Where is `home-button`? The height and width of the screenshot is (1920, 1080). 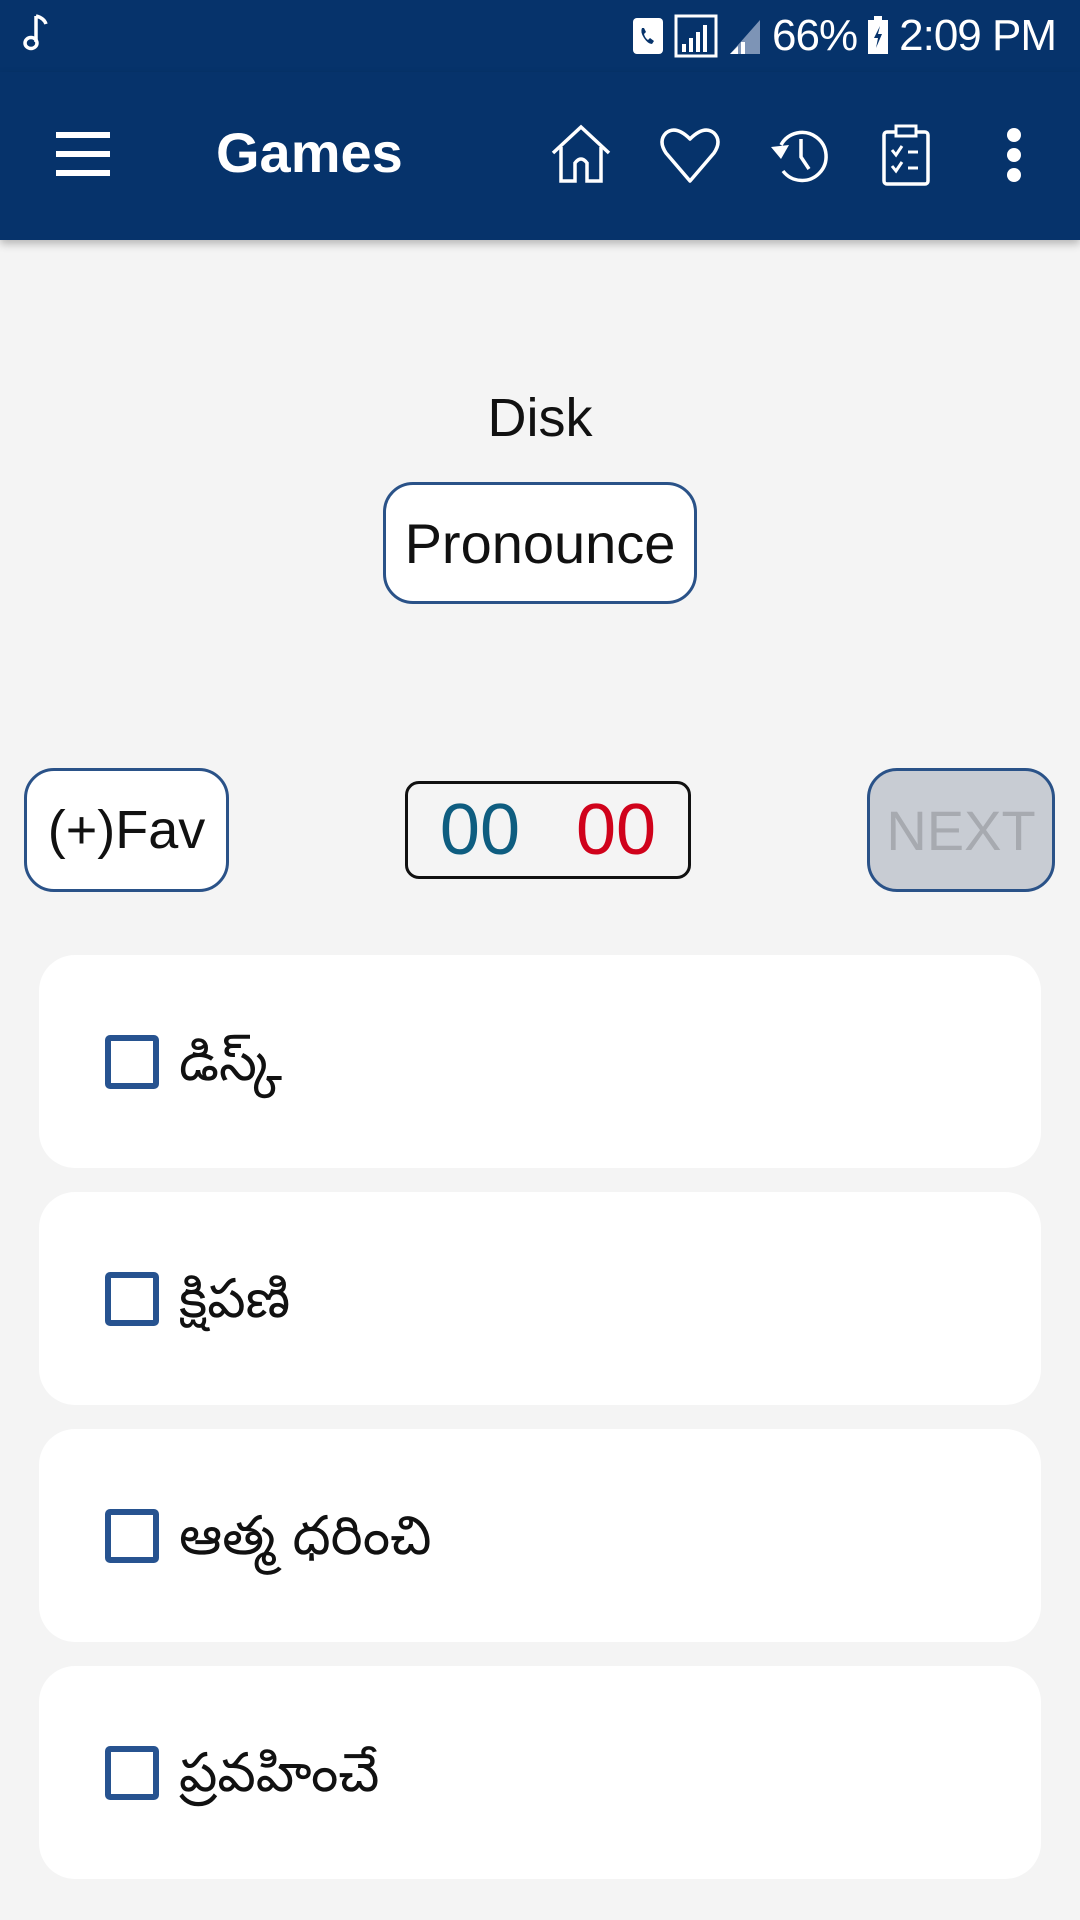
home-button is located at coordinates (581, 155).